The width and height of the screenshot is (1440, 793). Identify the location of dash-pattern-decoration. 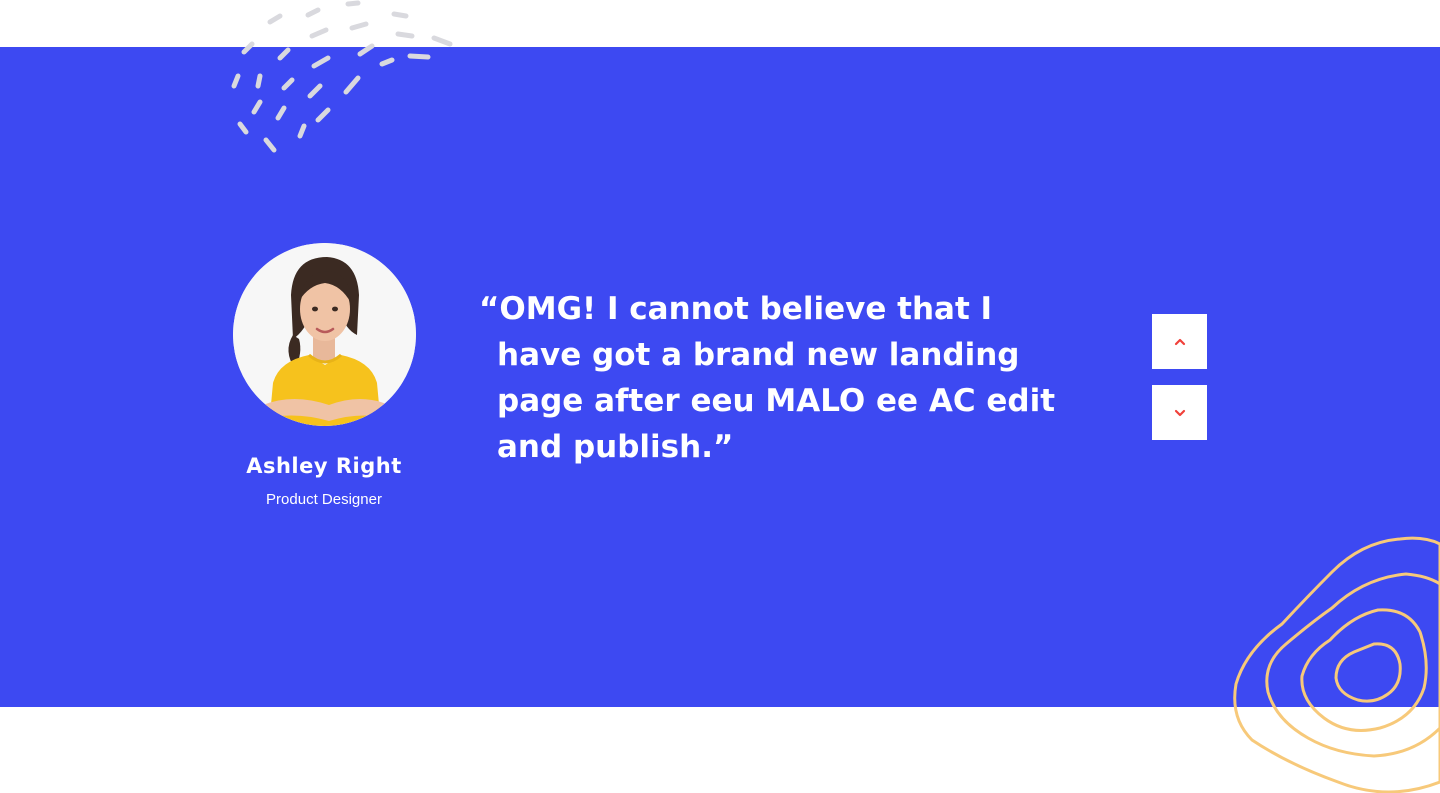
(342, 76).